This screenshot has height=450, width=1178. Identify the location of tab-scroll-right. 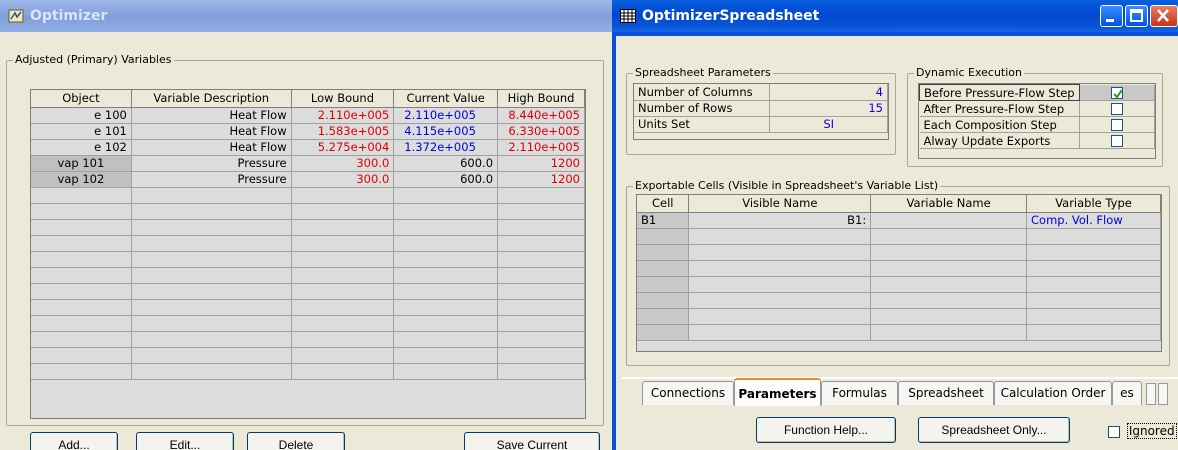
(1163, 394).